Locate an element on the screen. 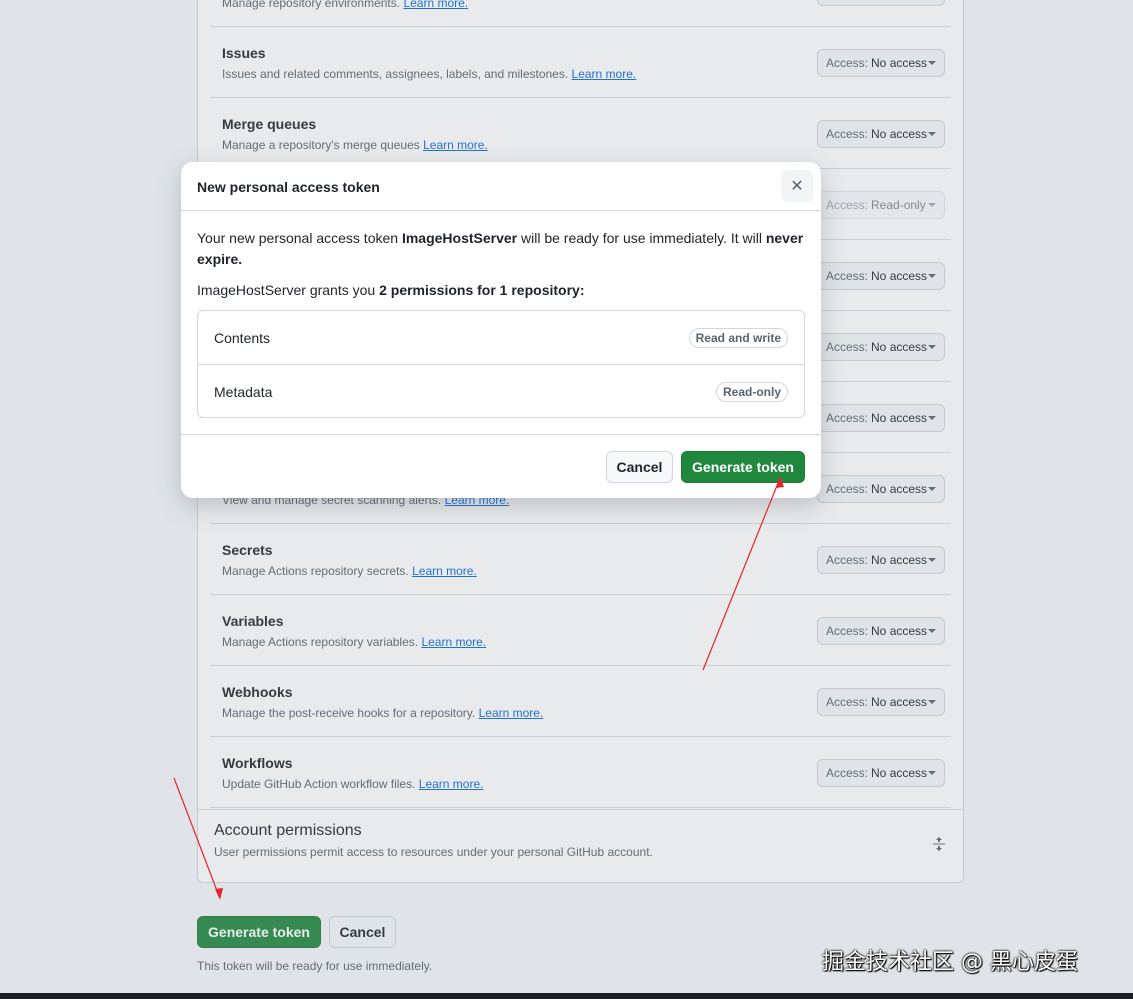 The height and width of the screenshot is (999, 1133). permission-badge: Read and write is located at coordinates (738, 338).